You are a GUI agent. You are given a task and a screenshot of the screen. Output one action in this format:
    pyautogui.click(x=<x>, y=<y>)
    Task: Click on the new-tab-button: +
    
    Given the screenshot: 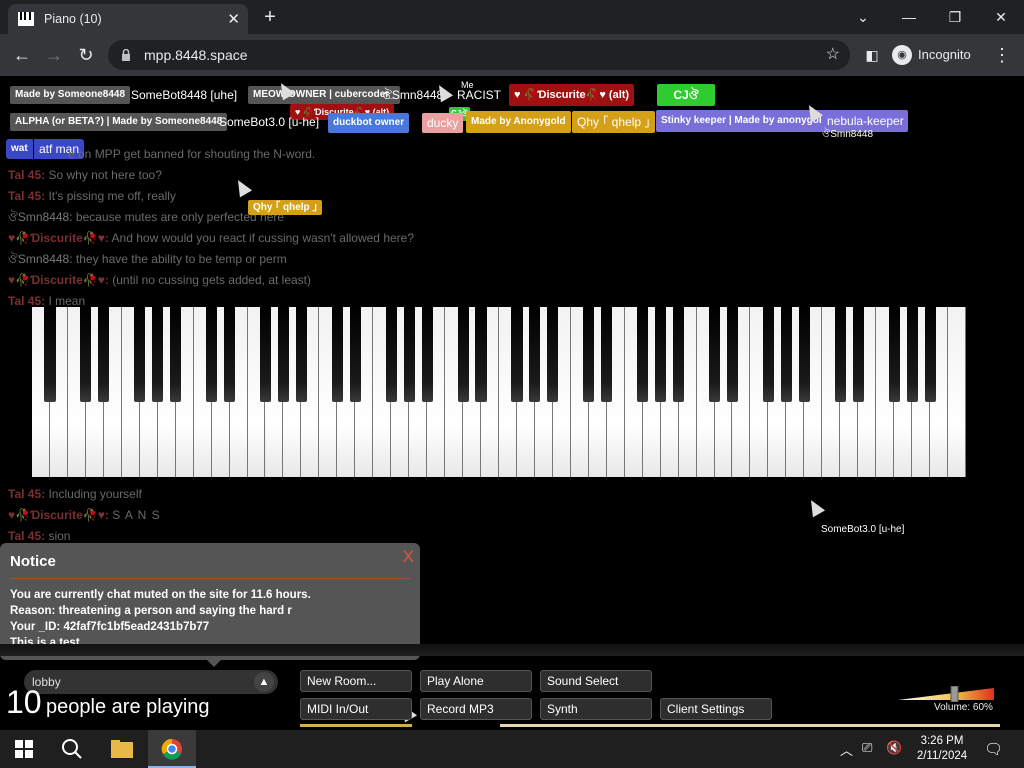 What is the action you would take?
    pyautogui.click(x=270, y=17)
    